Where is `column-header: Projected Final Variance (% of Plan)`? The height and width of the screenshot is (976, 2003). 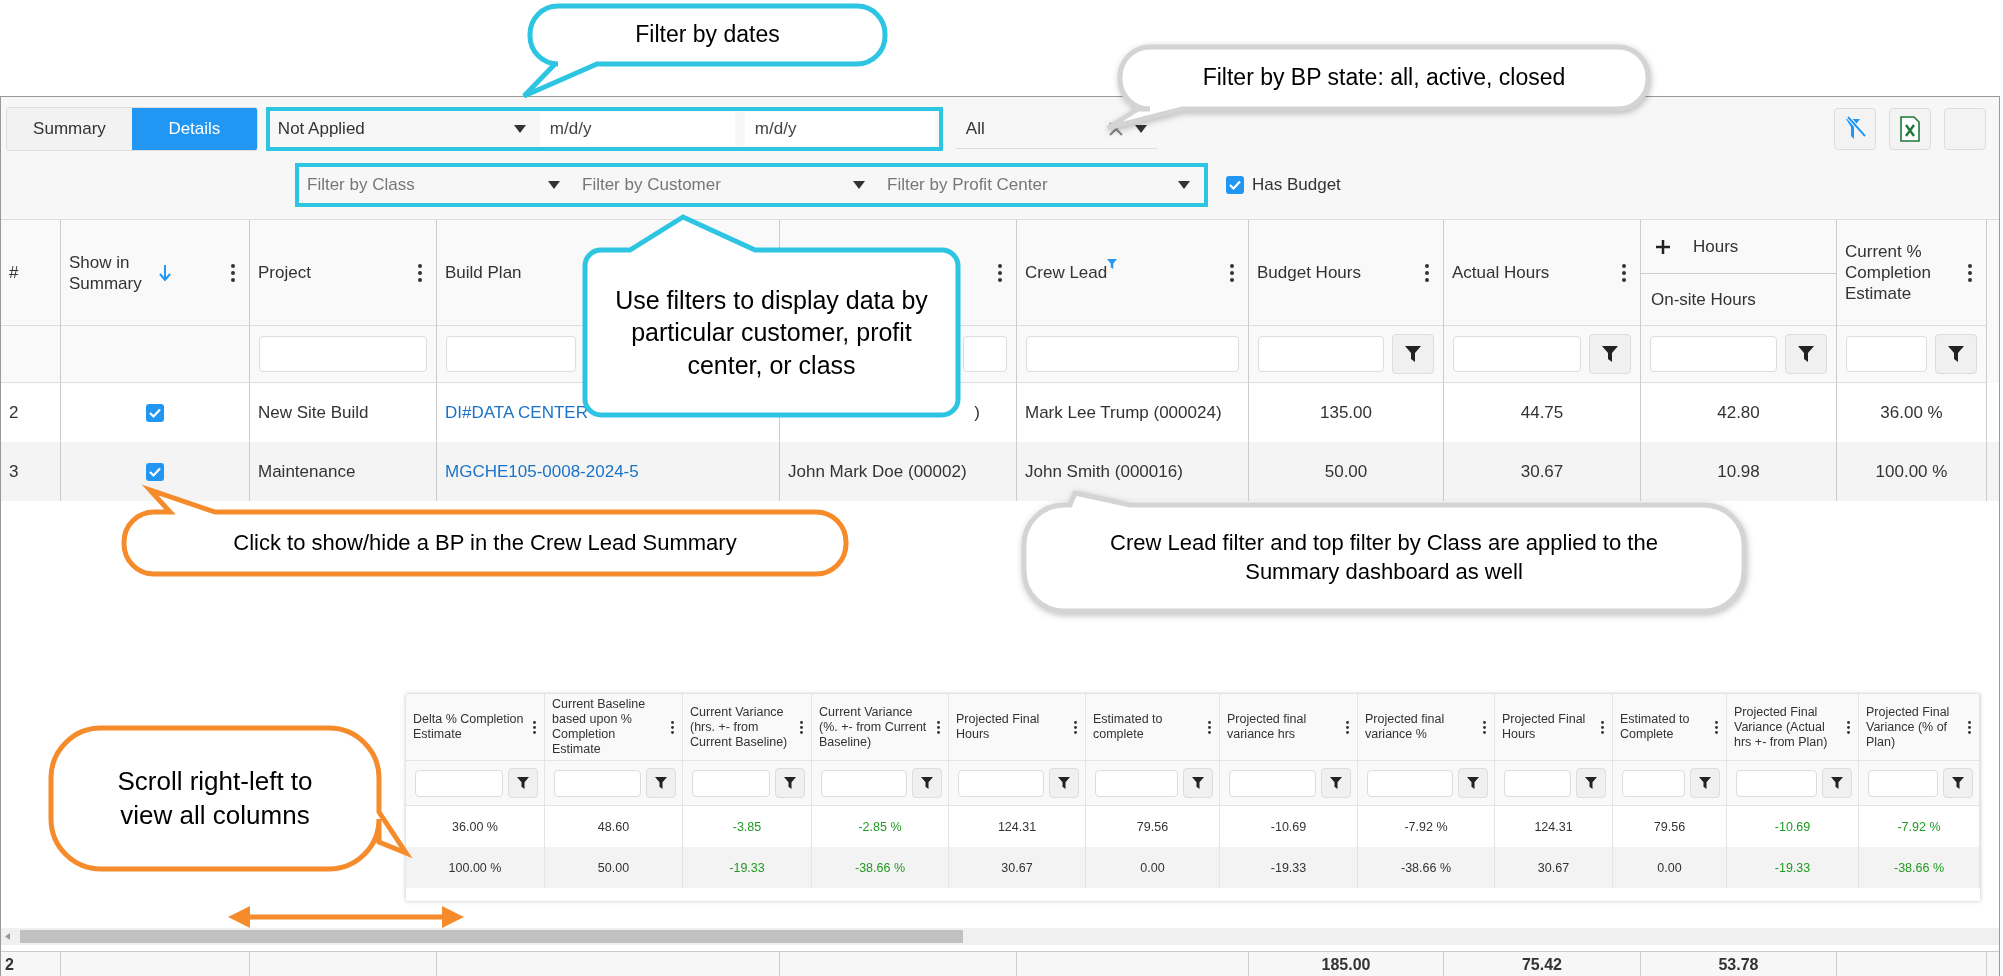
column-header: Projected Final Variance (% of Plan) is located at coordinates (1908, 727).